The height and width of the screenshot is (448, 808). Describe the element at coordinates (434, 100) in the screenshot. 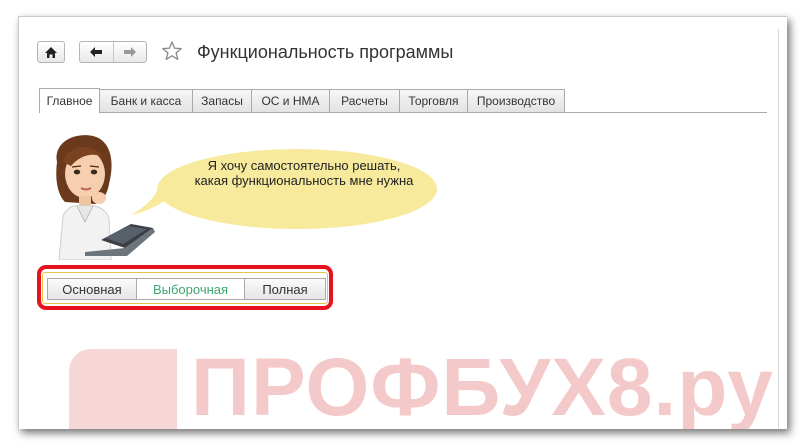

I see `tab-trade: Торговля` at that location.